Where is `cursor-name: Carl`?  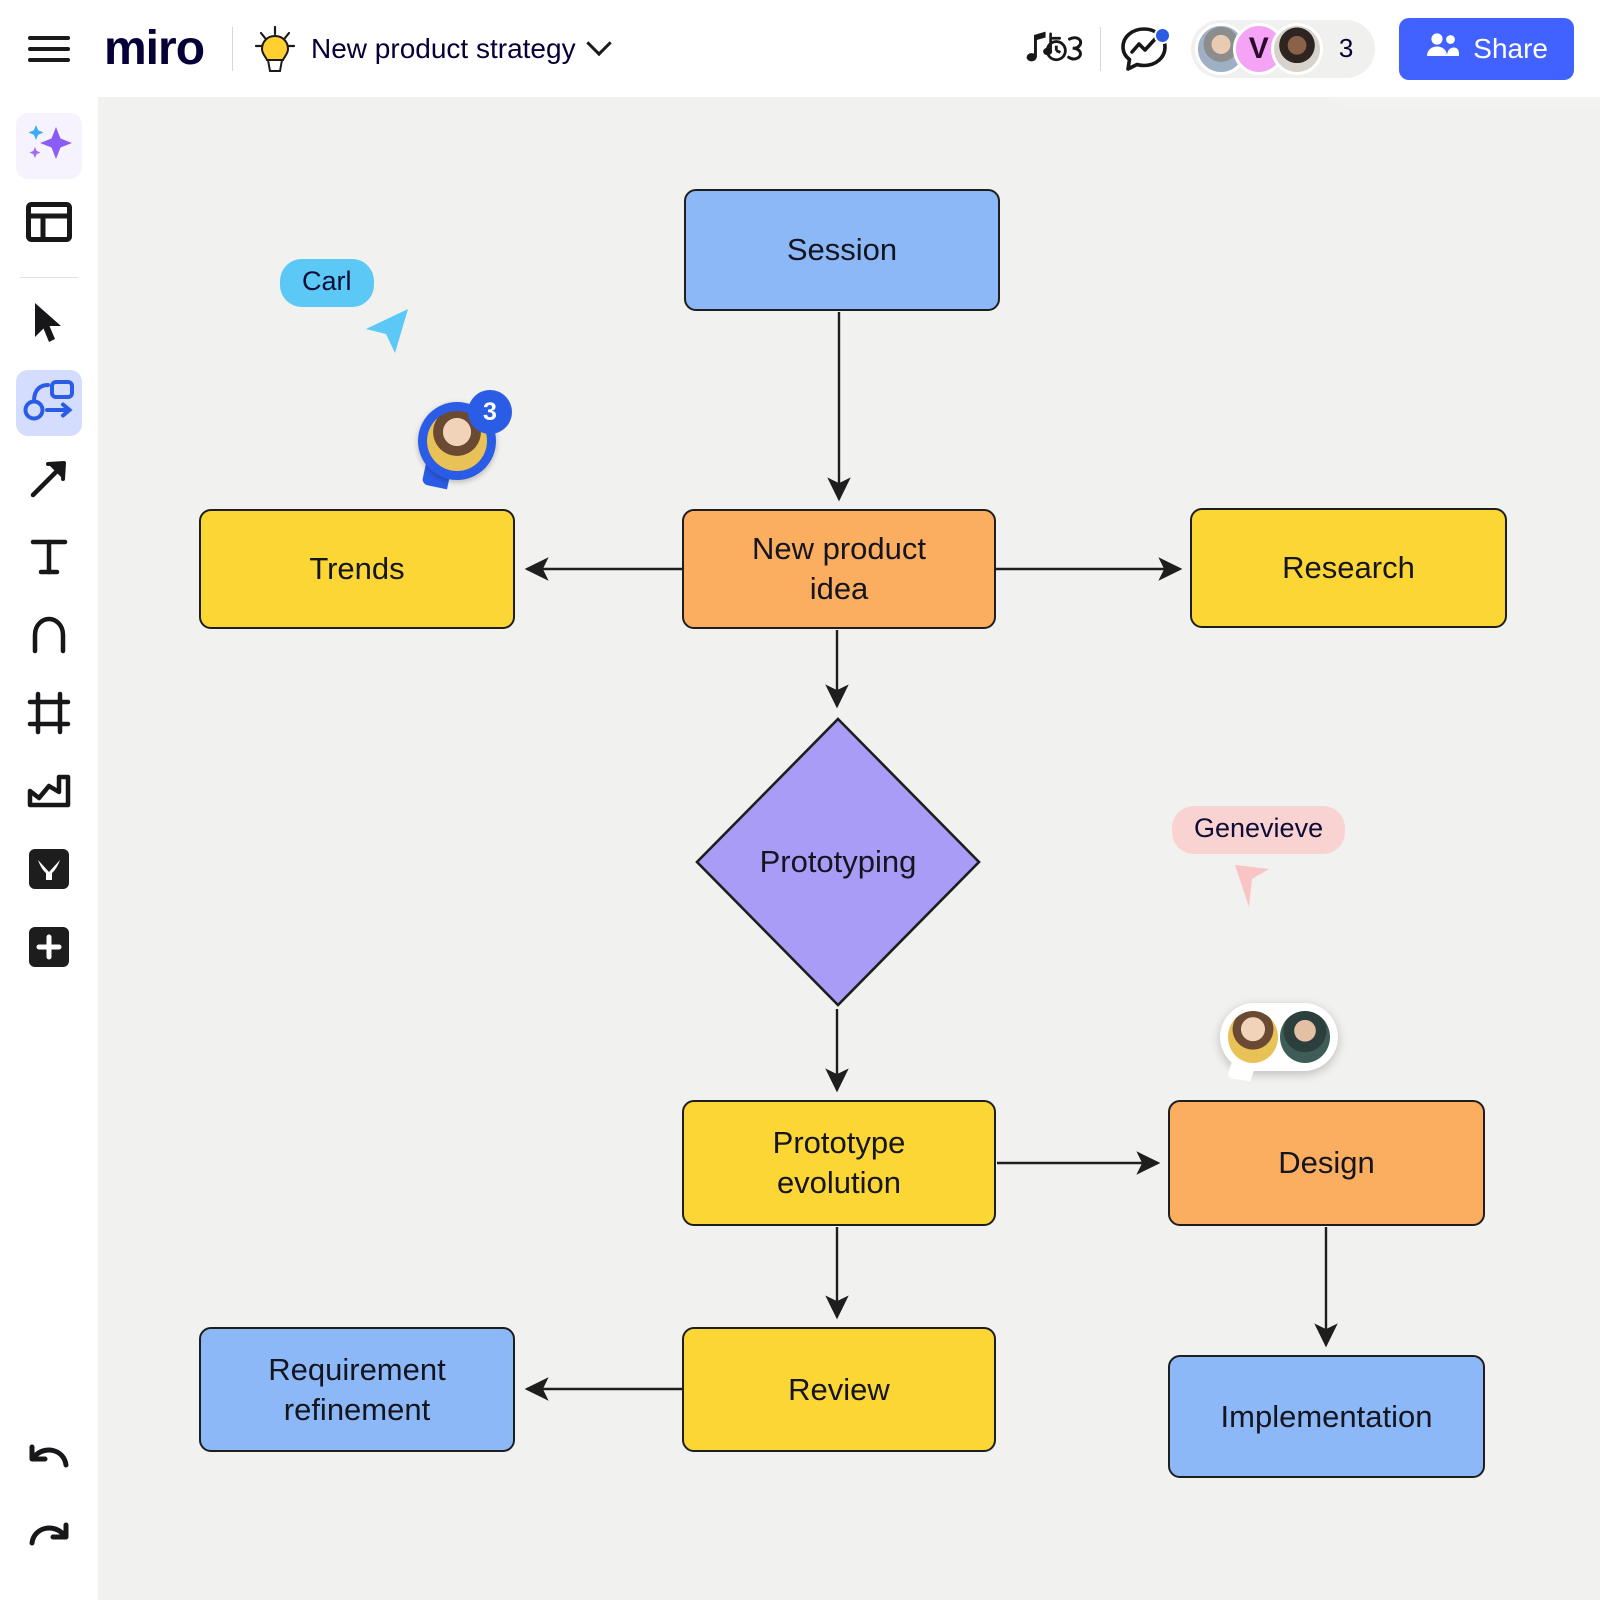 cursor-name: Carl is located at coordinates (327, 281).